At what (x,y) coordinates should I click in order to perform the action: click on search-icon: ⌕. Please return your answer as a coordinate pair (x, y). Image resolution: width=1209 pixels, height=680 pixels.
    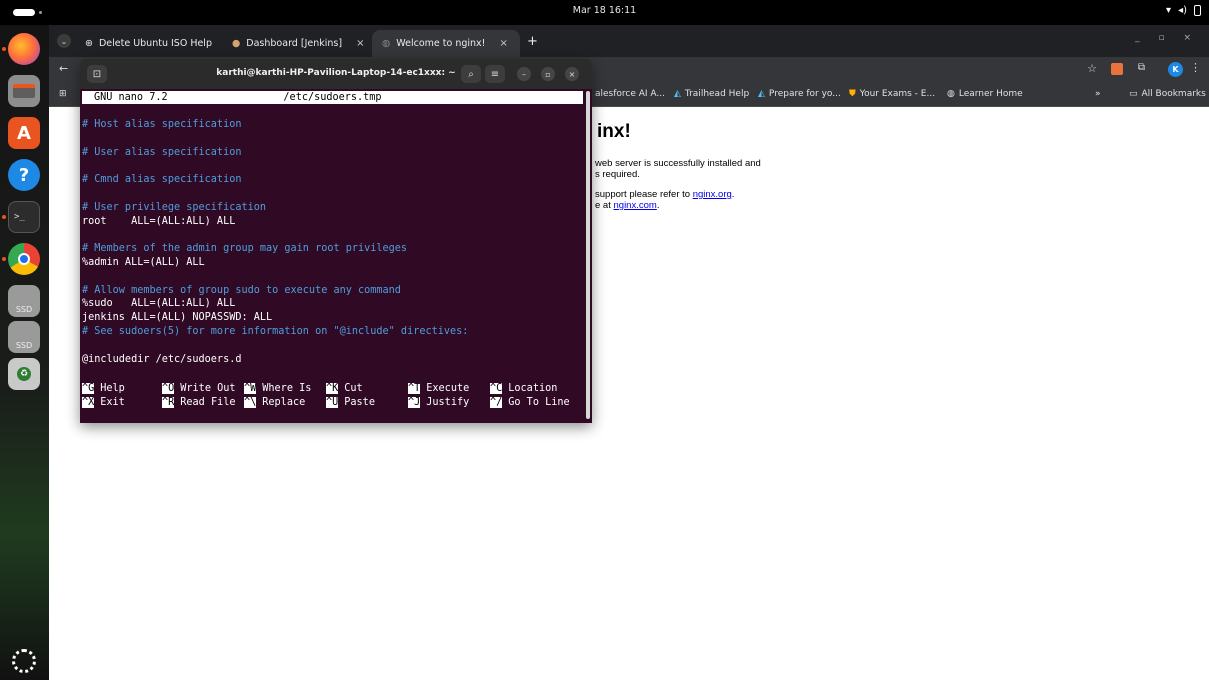
    Looking at the image, I should click on (471, 74).